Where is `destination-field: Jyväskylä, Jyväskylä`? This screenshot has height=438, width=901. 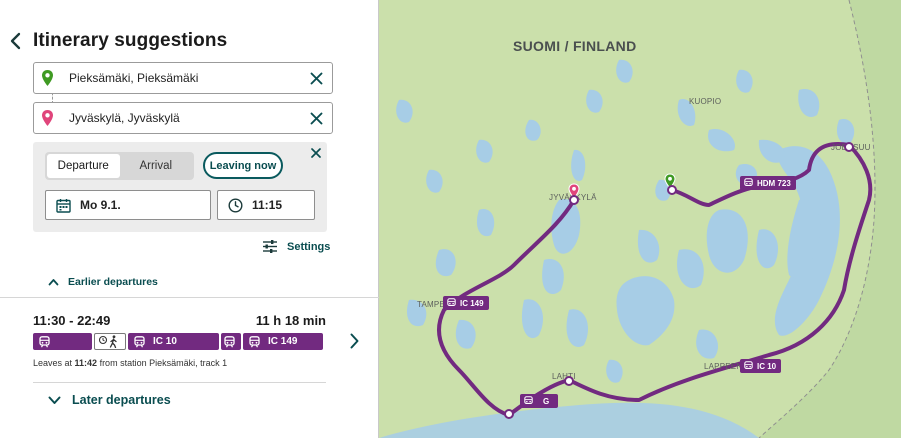
destination-field: Jyväskylä, Jyväskylä is located at coordinates (183, 118).